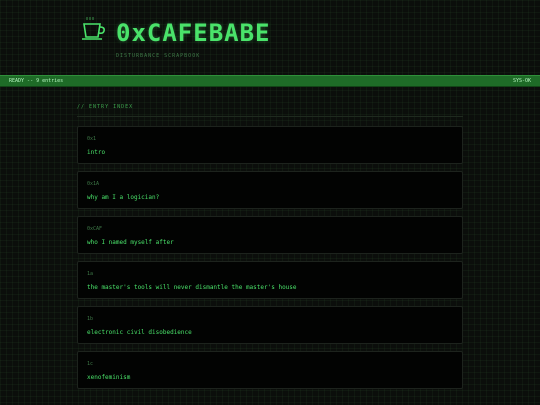 This screenshot has height=405, width=540. I want to click on entry-card: 0x1 intro, so click(270, 145).